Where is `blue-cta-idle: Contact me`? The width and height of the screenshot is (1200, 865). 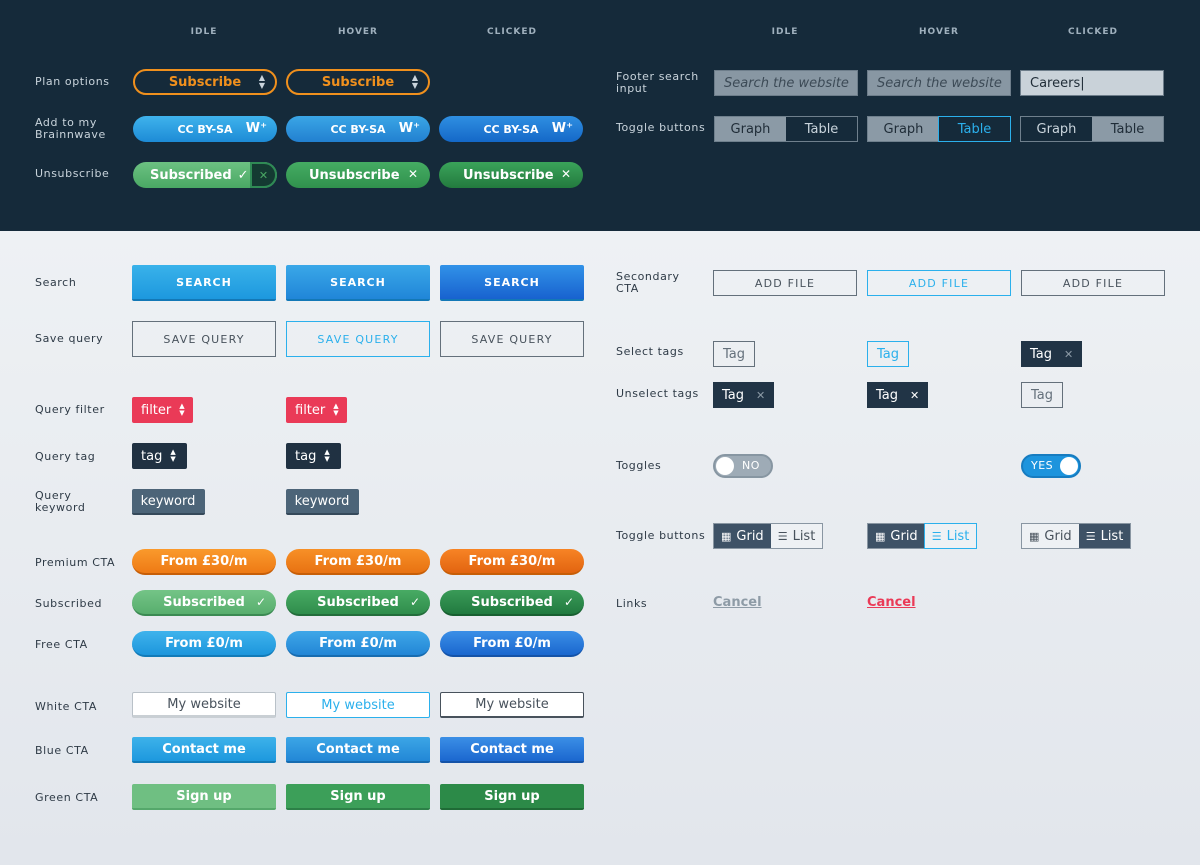
blue-cta-idle: Contact me is located at coordinates (204, 750).